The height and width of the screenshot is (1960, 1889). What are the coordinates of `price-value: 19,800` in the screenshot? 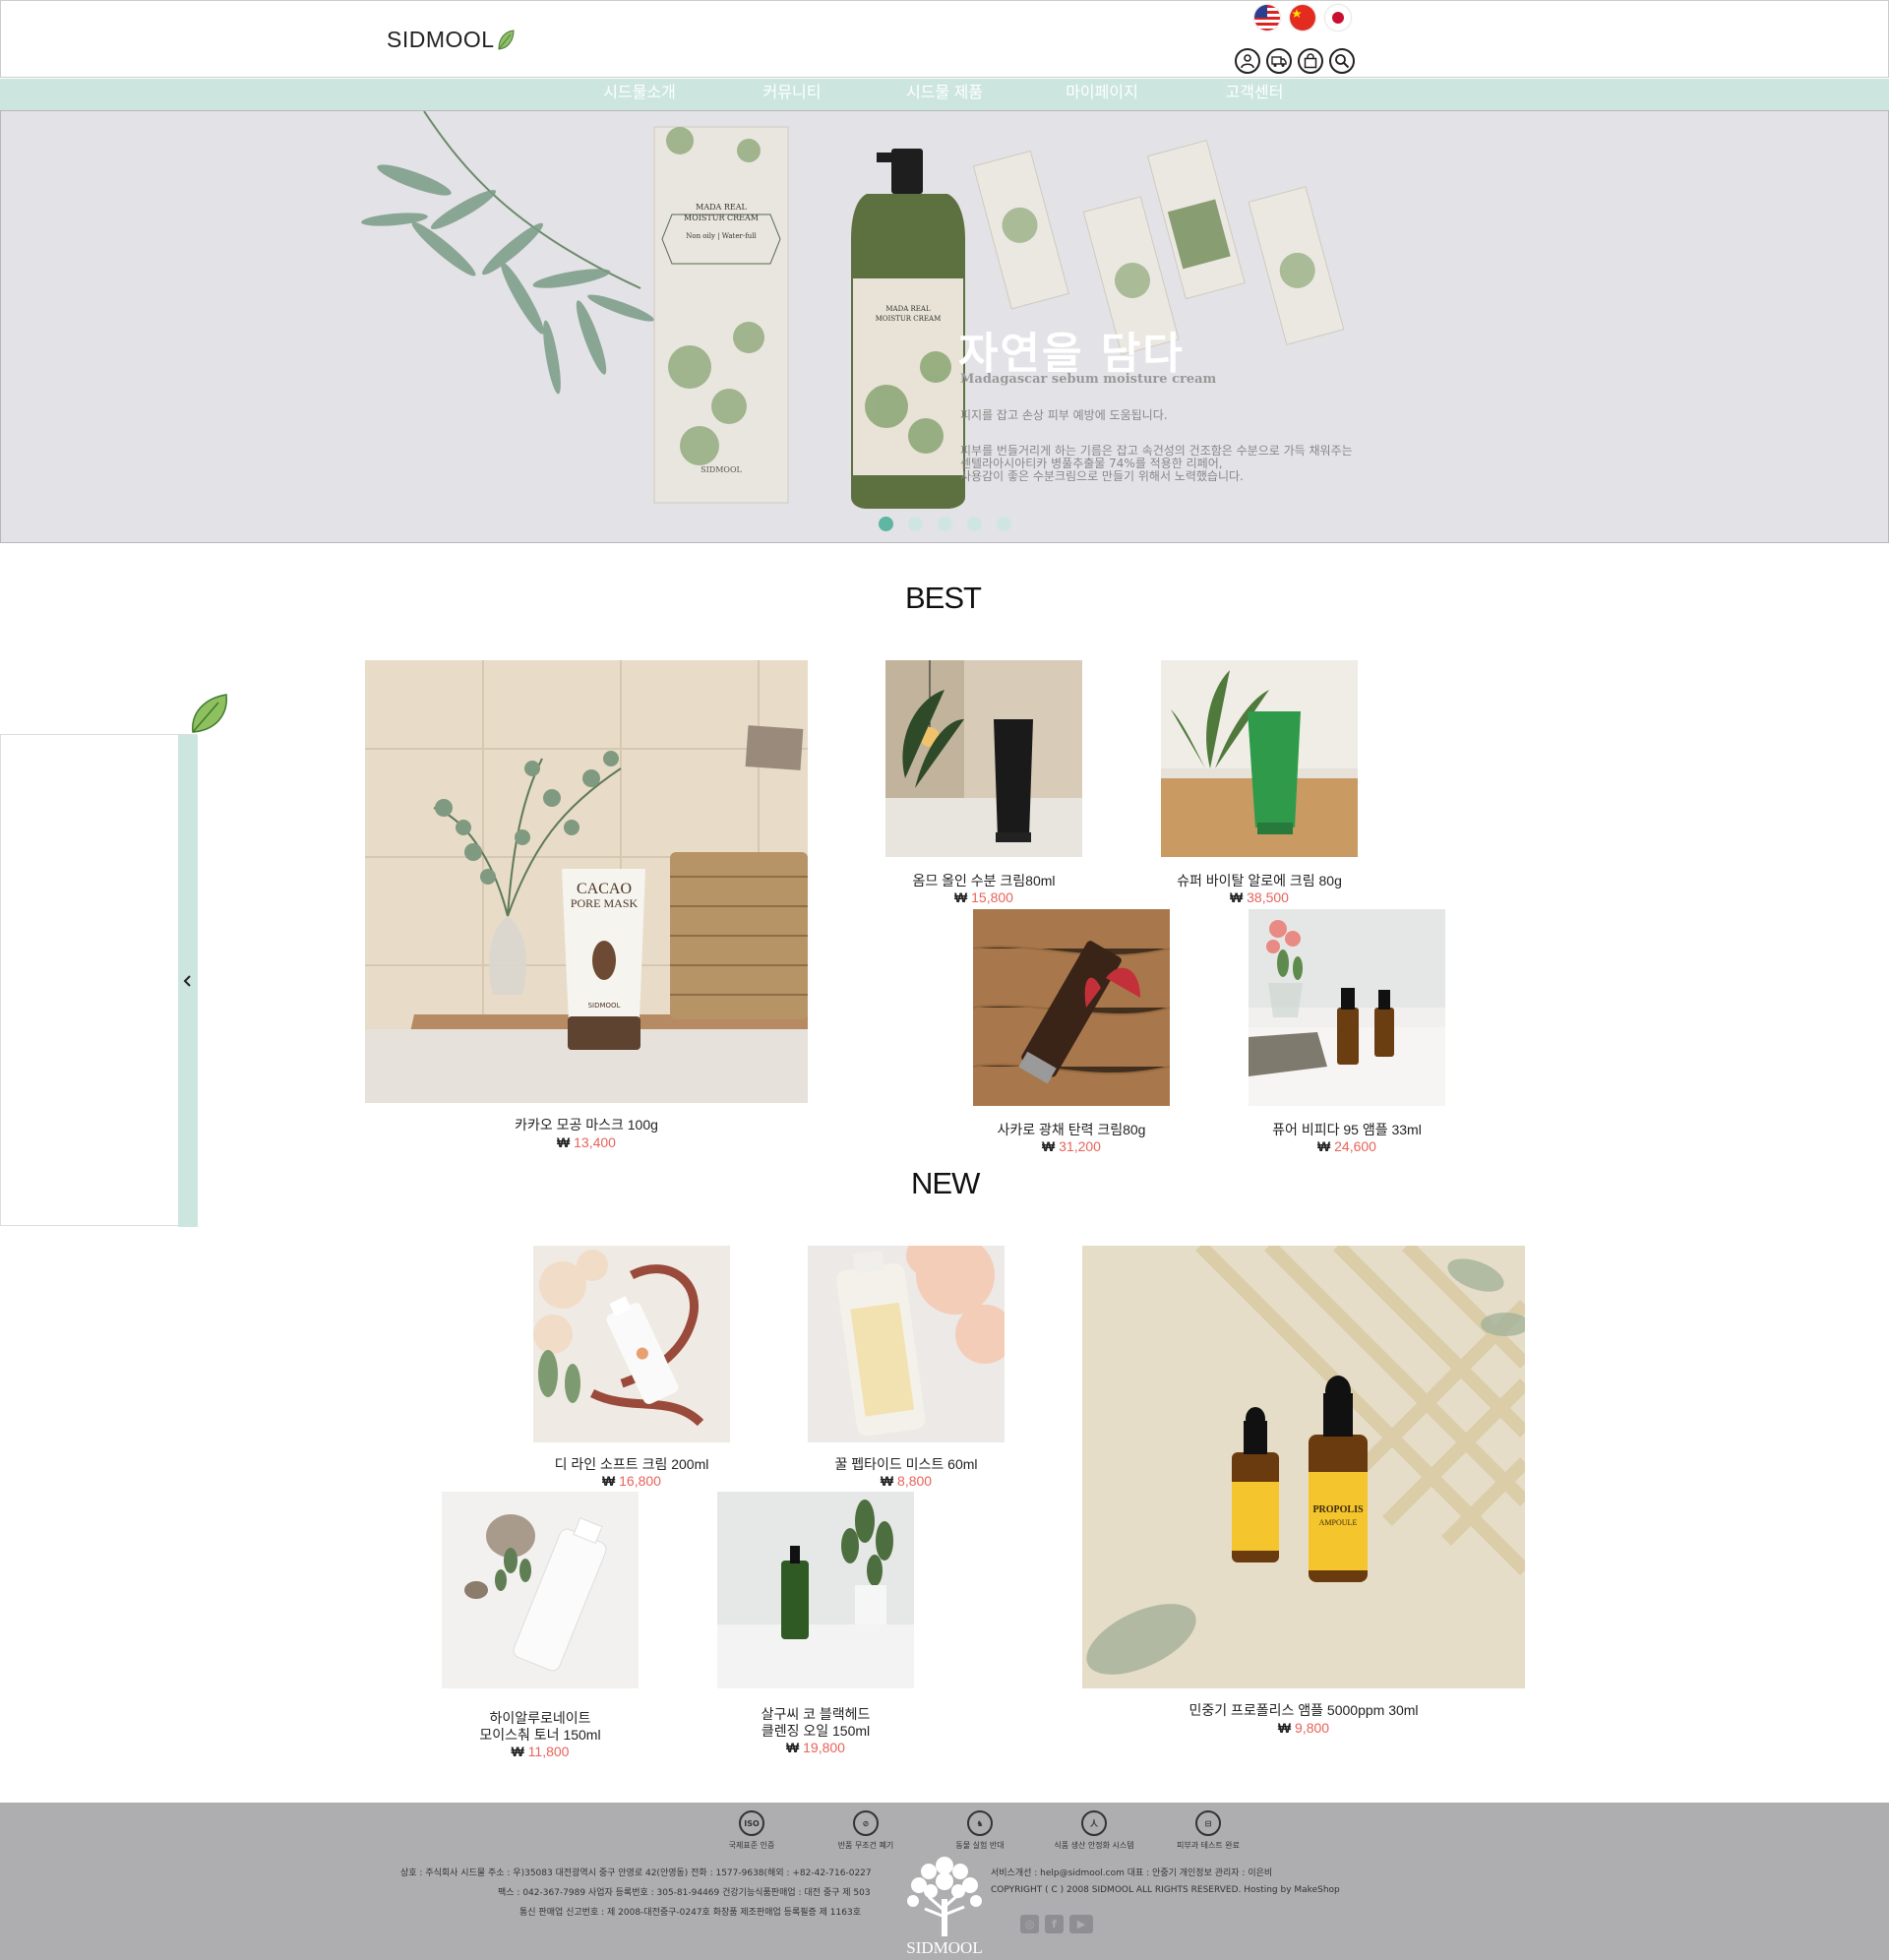 It's located at (824, 1747).